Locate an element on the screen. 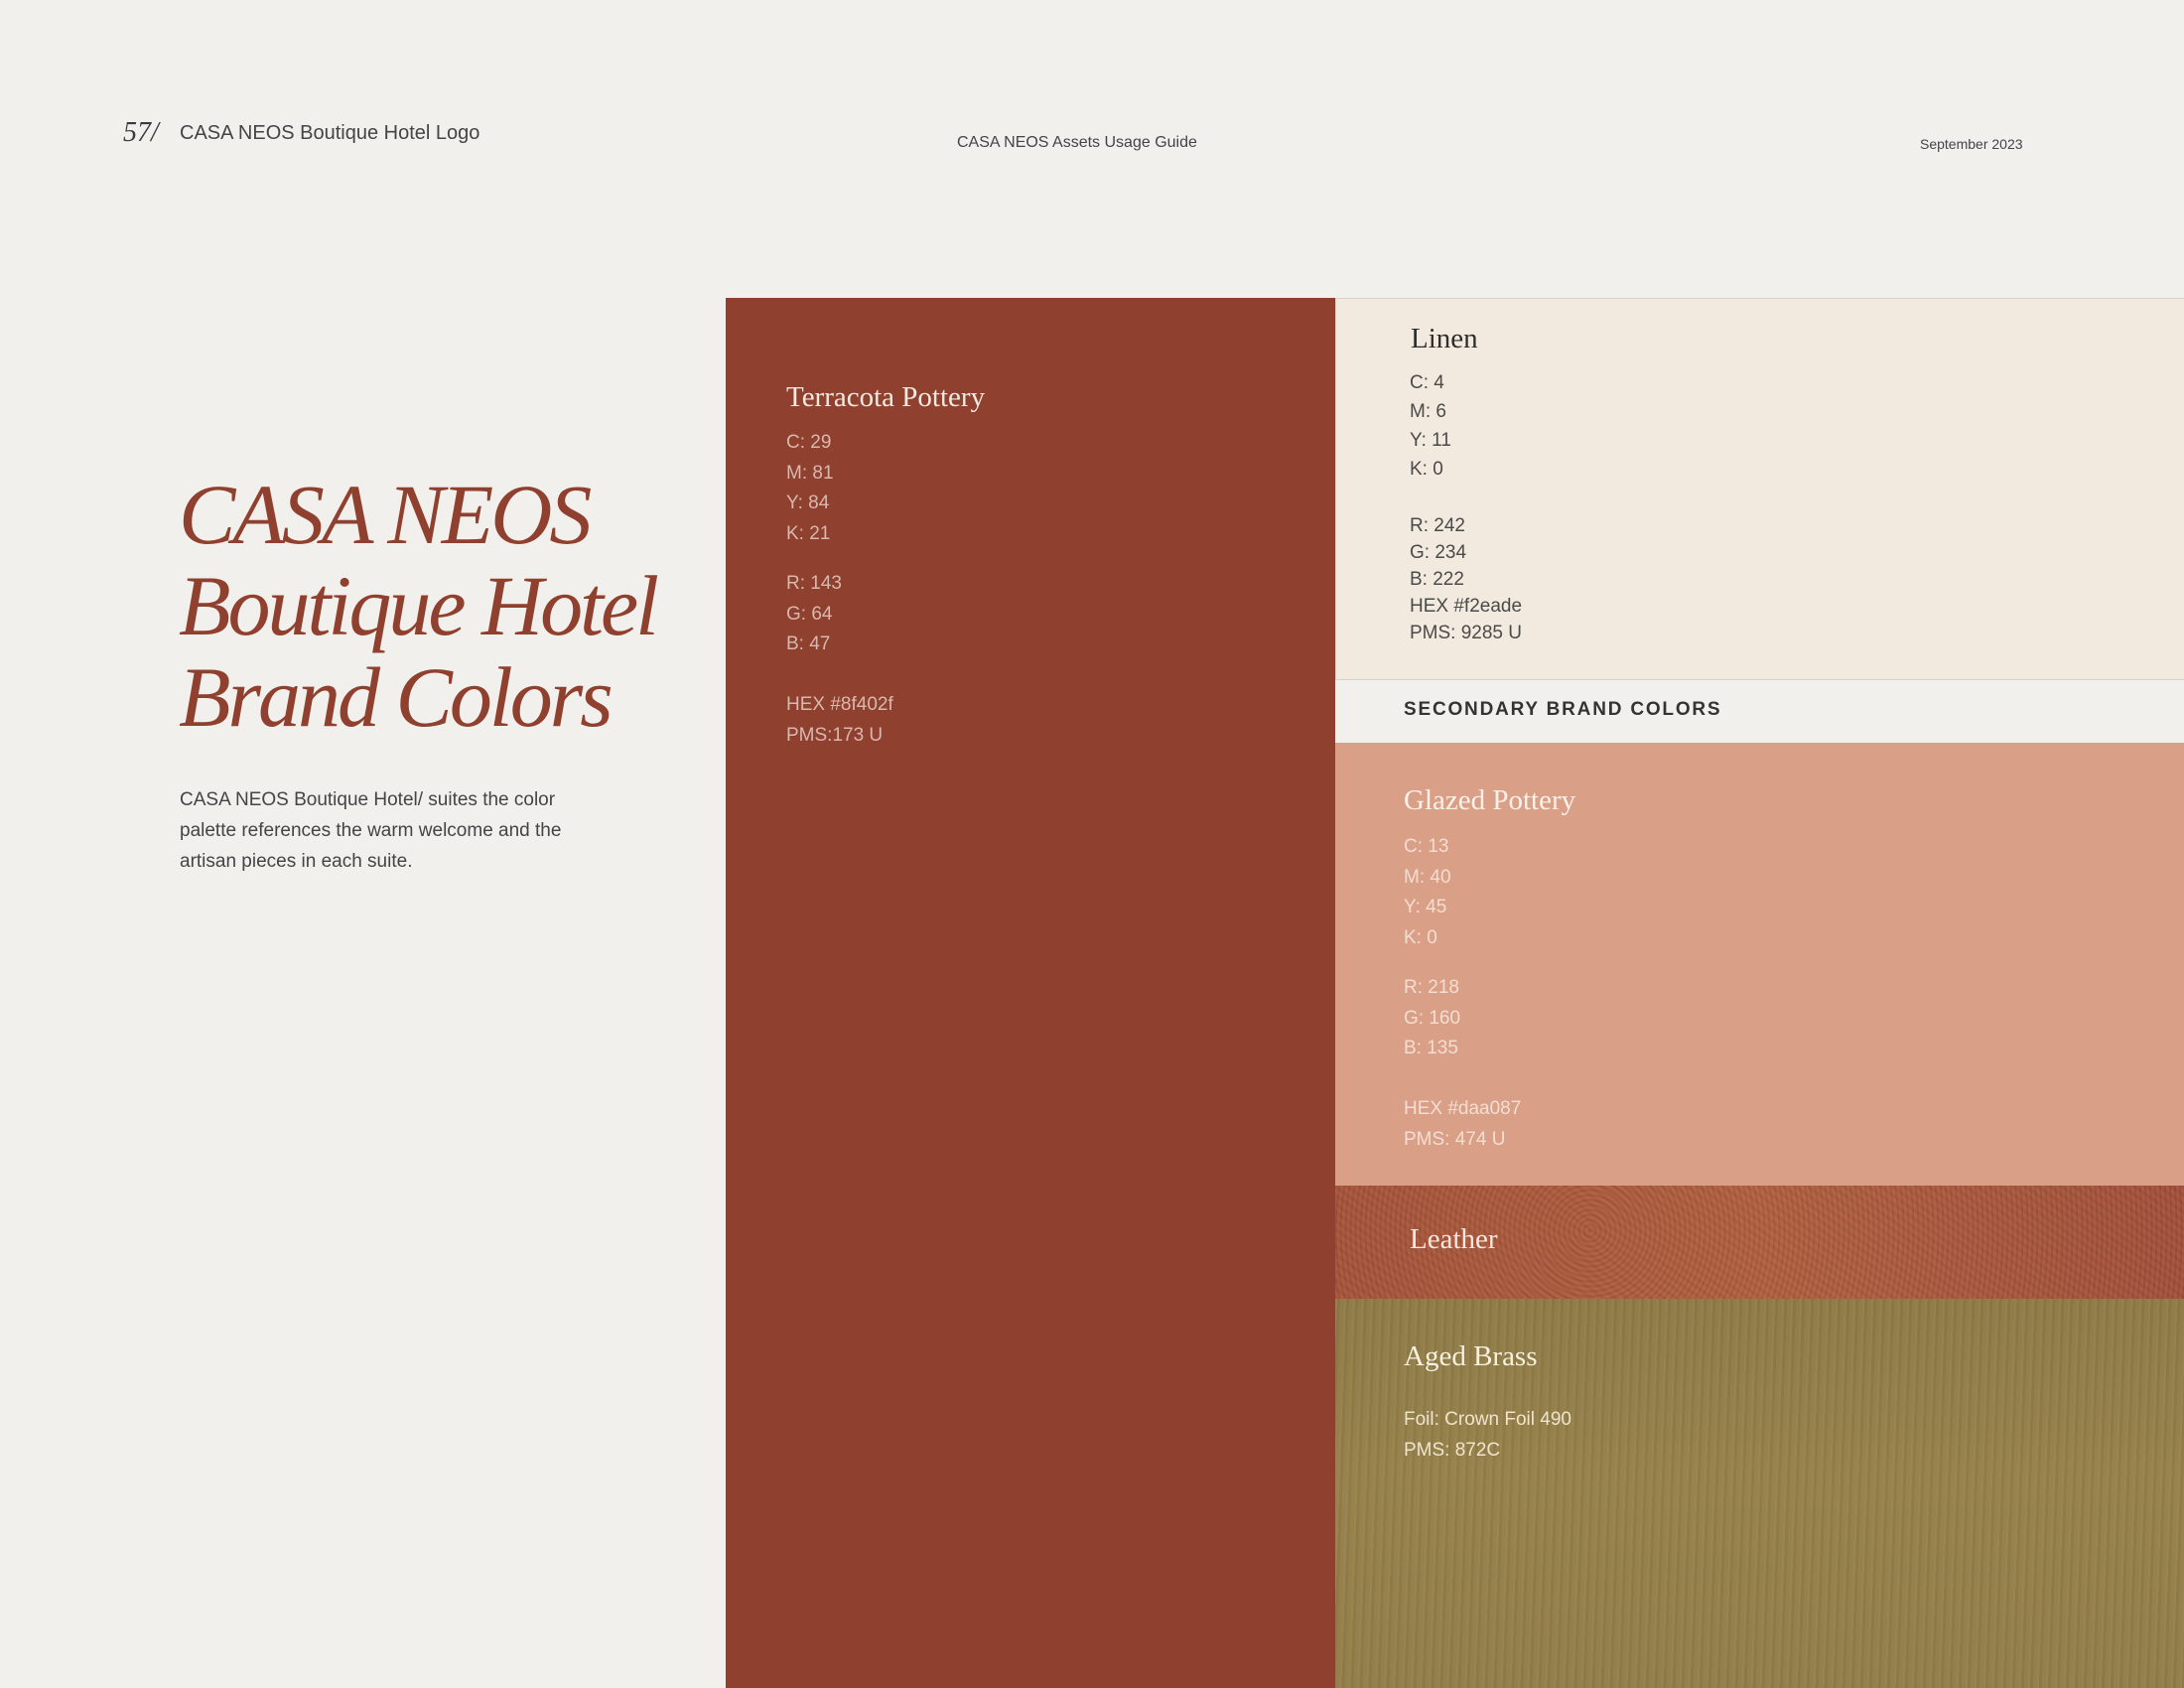 This screenshot has width=2184, height=1688. rgb-r: R: 218 is located at coordinates (1431, 987).